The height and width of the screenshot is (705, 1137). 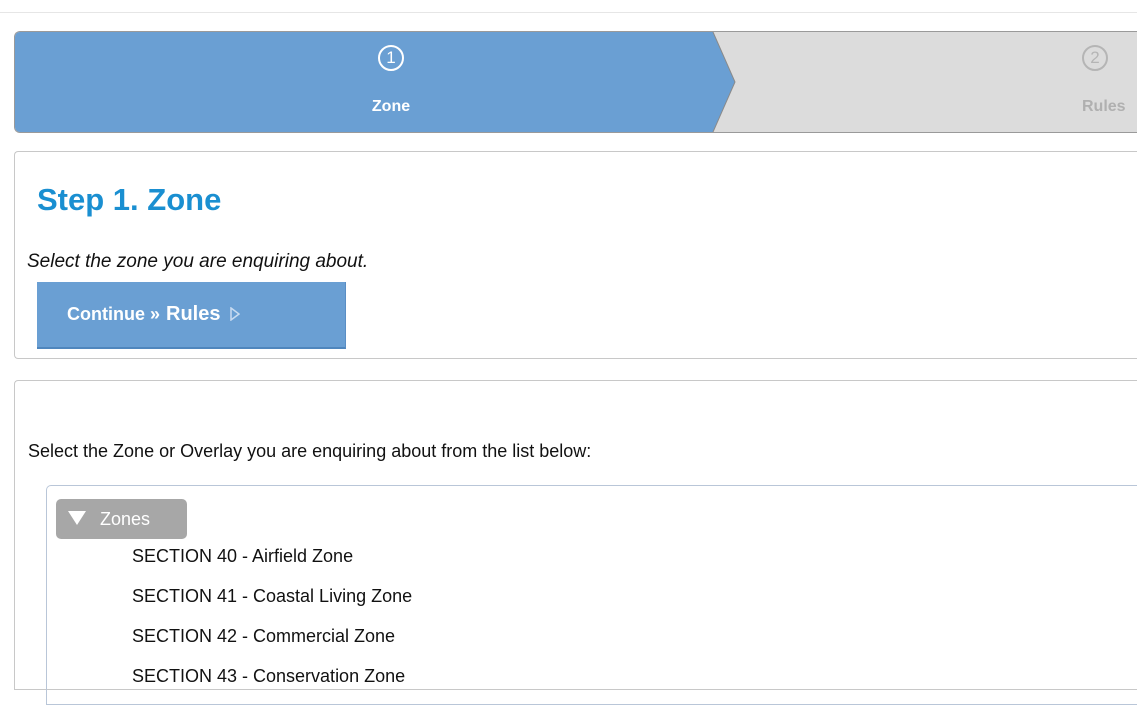 I want to click on triangle-down-icon, so click(x=77, y=519).